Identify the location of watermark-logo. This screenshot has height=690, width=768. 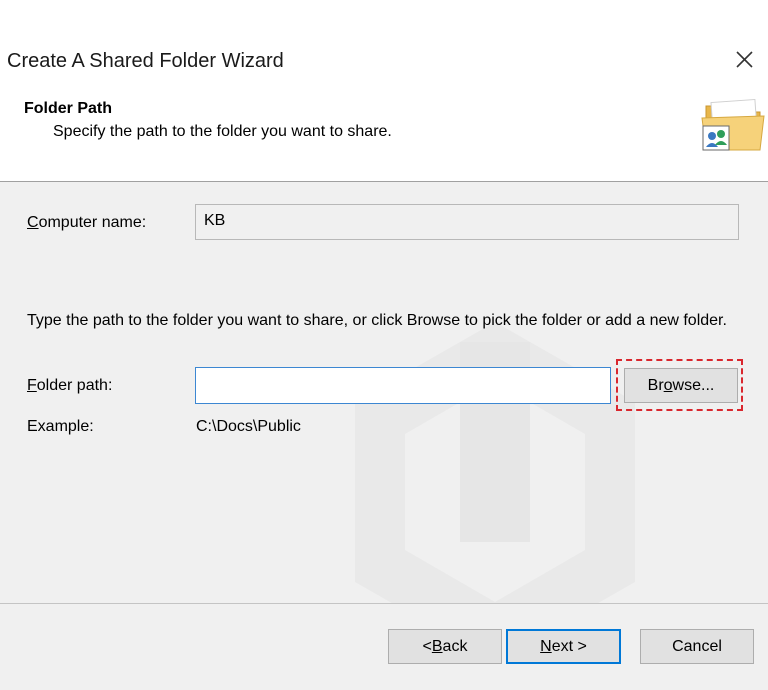
(495, 462).